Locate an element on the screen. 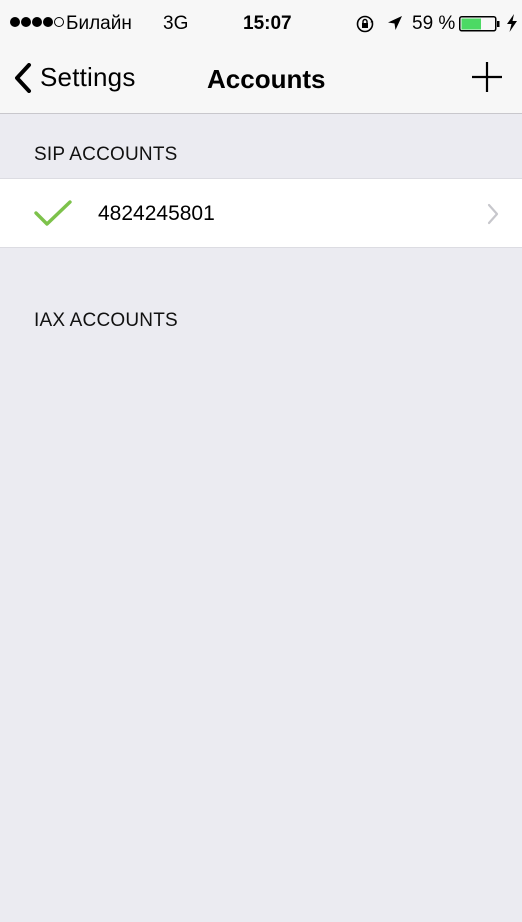 This screenshot has width=522, height=922. status-bar: Билайн 3G 15:07 59 % is located at coordinates (261, 20).